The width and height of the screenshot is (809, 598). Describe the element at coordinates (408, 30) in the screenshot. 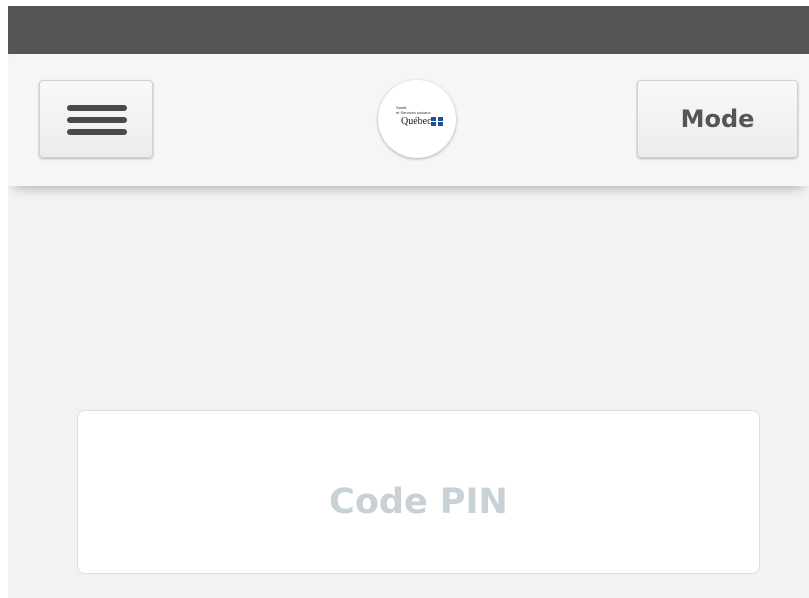

I see `status-bar` at that location.